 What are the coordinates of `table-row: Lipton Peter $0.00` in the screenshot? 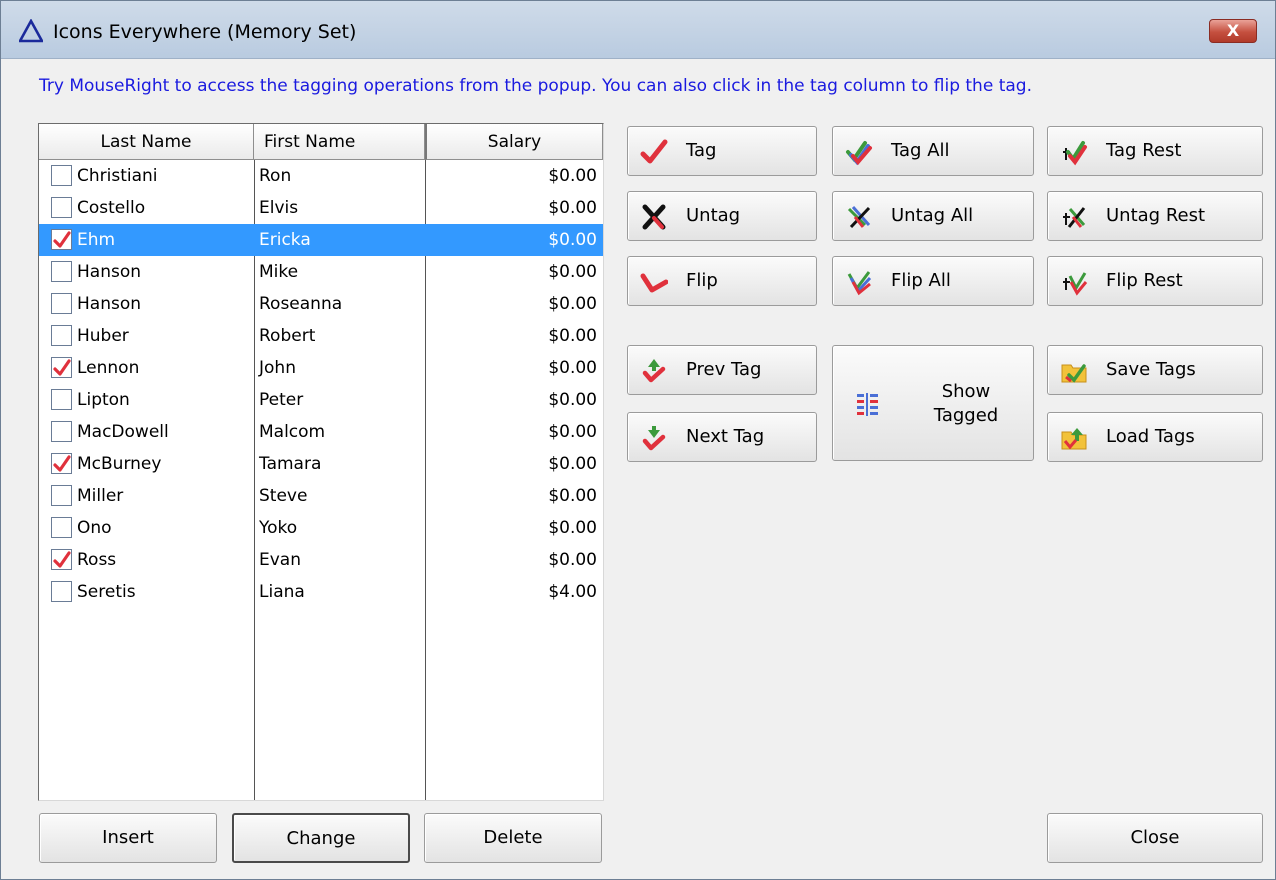 It's located at (321, 400).